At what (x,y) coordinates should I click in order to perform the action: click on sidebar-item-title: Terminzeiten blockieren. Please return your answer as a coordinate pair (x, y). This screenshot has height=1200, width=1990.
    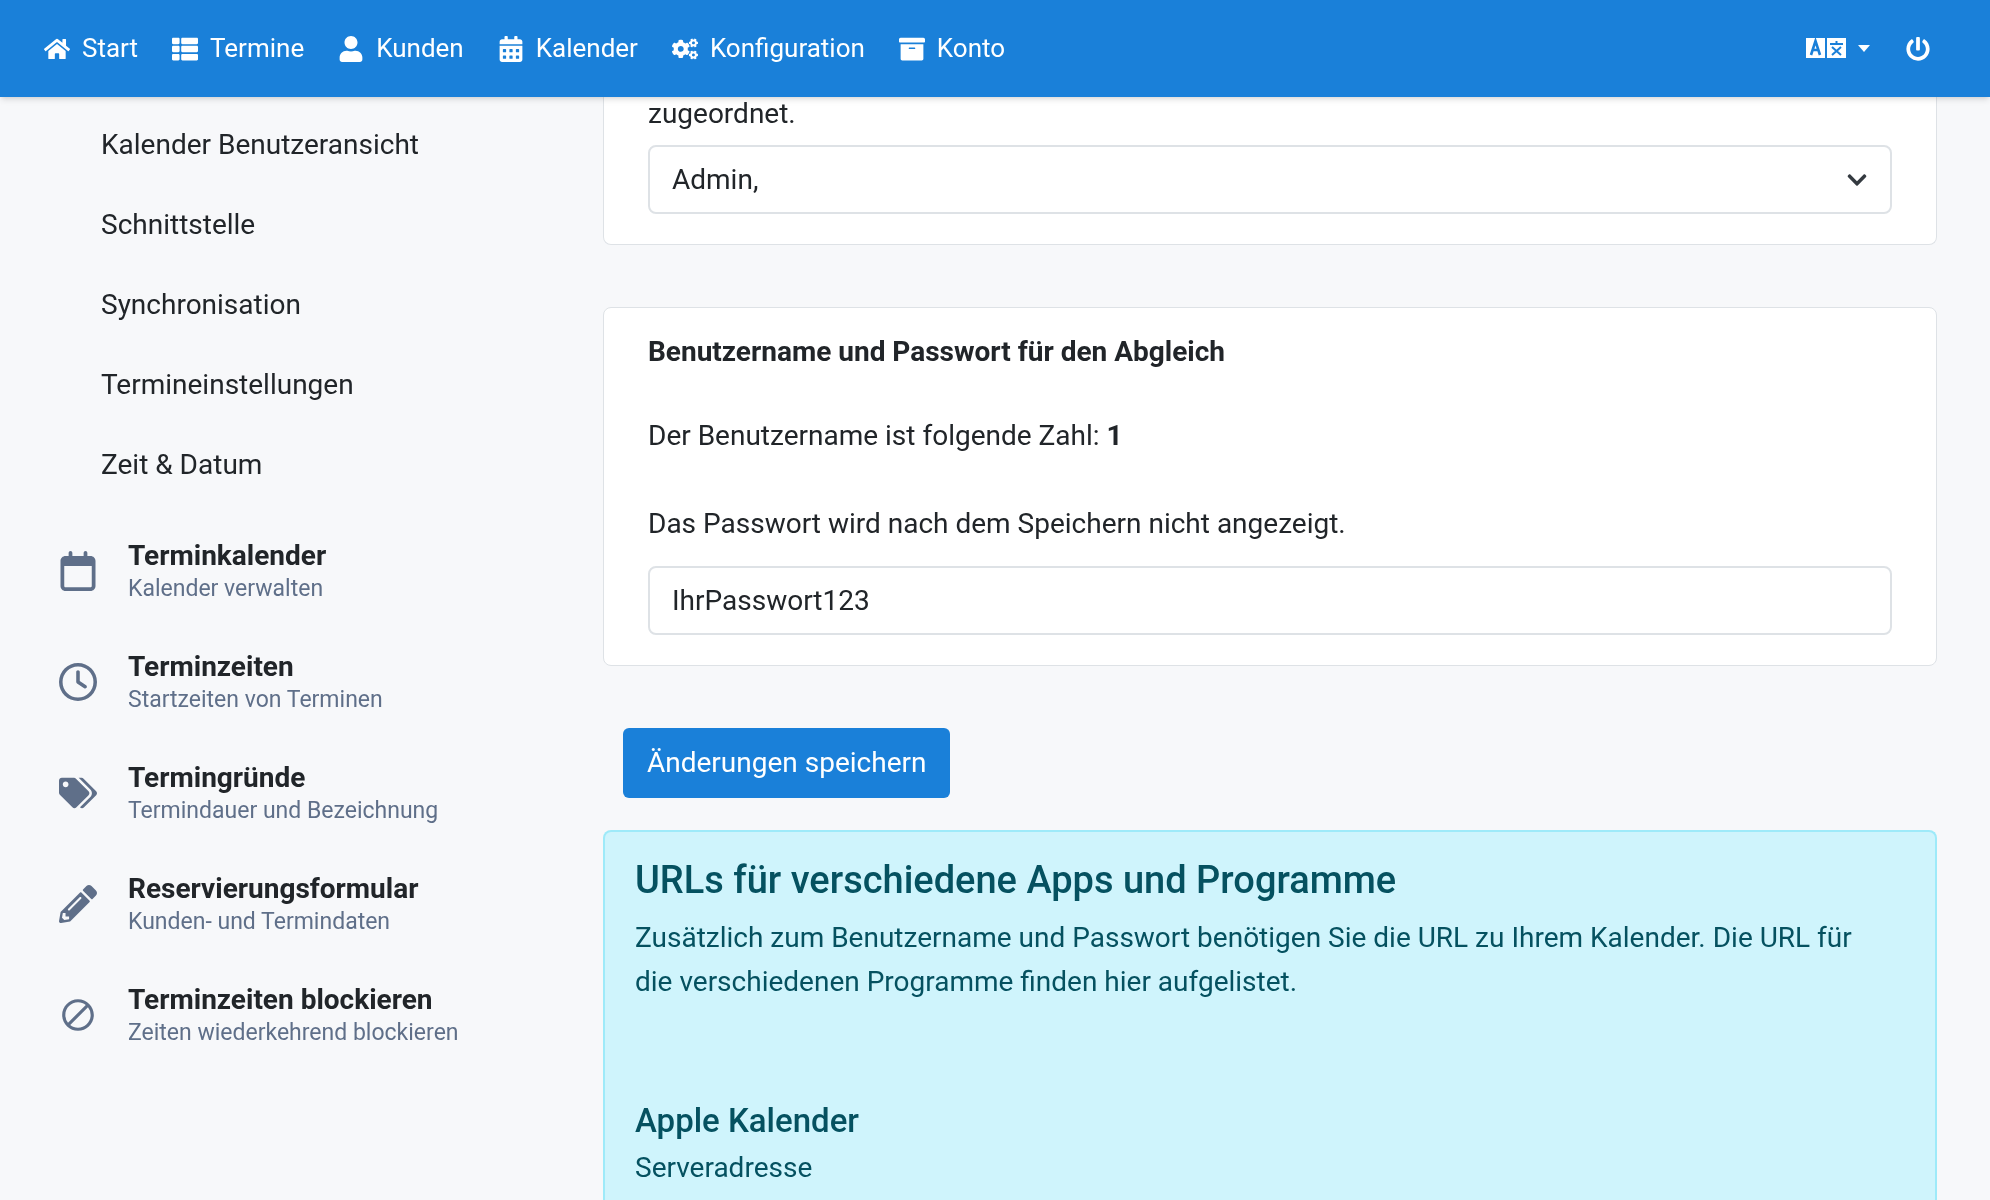
    Looking at the image, I should click on (280, 999).